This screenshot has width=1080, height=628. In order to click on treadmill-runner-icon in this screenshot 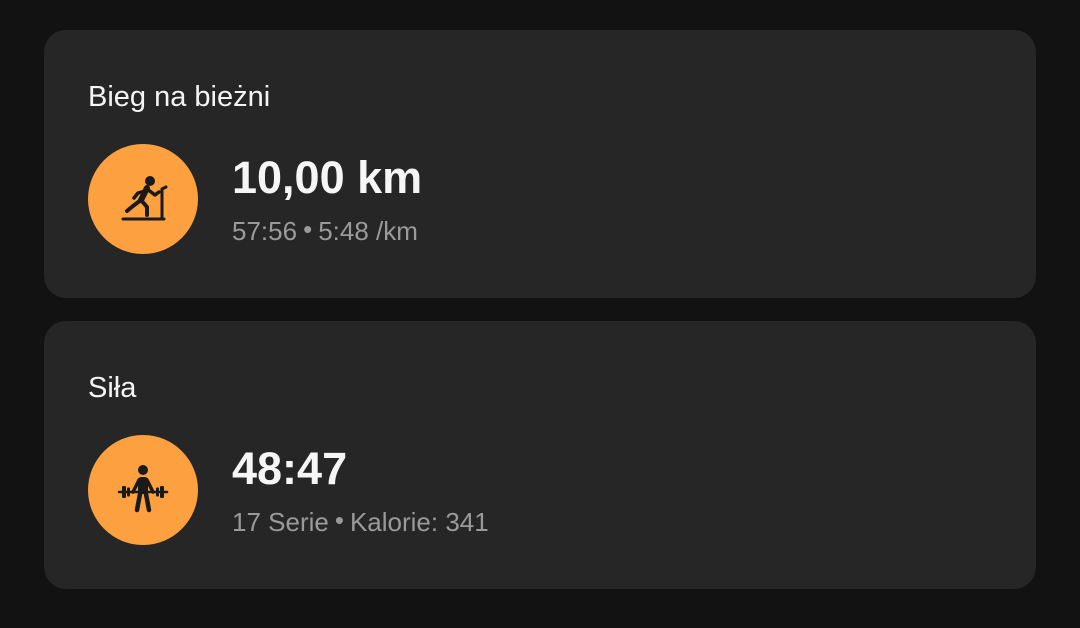, I will do `click(143, 199)`.